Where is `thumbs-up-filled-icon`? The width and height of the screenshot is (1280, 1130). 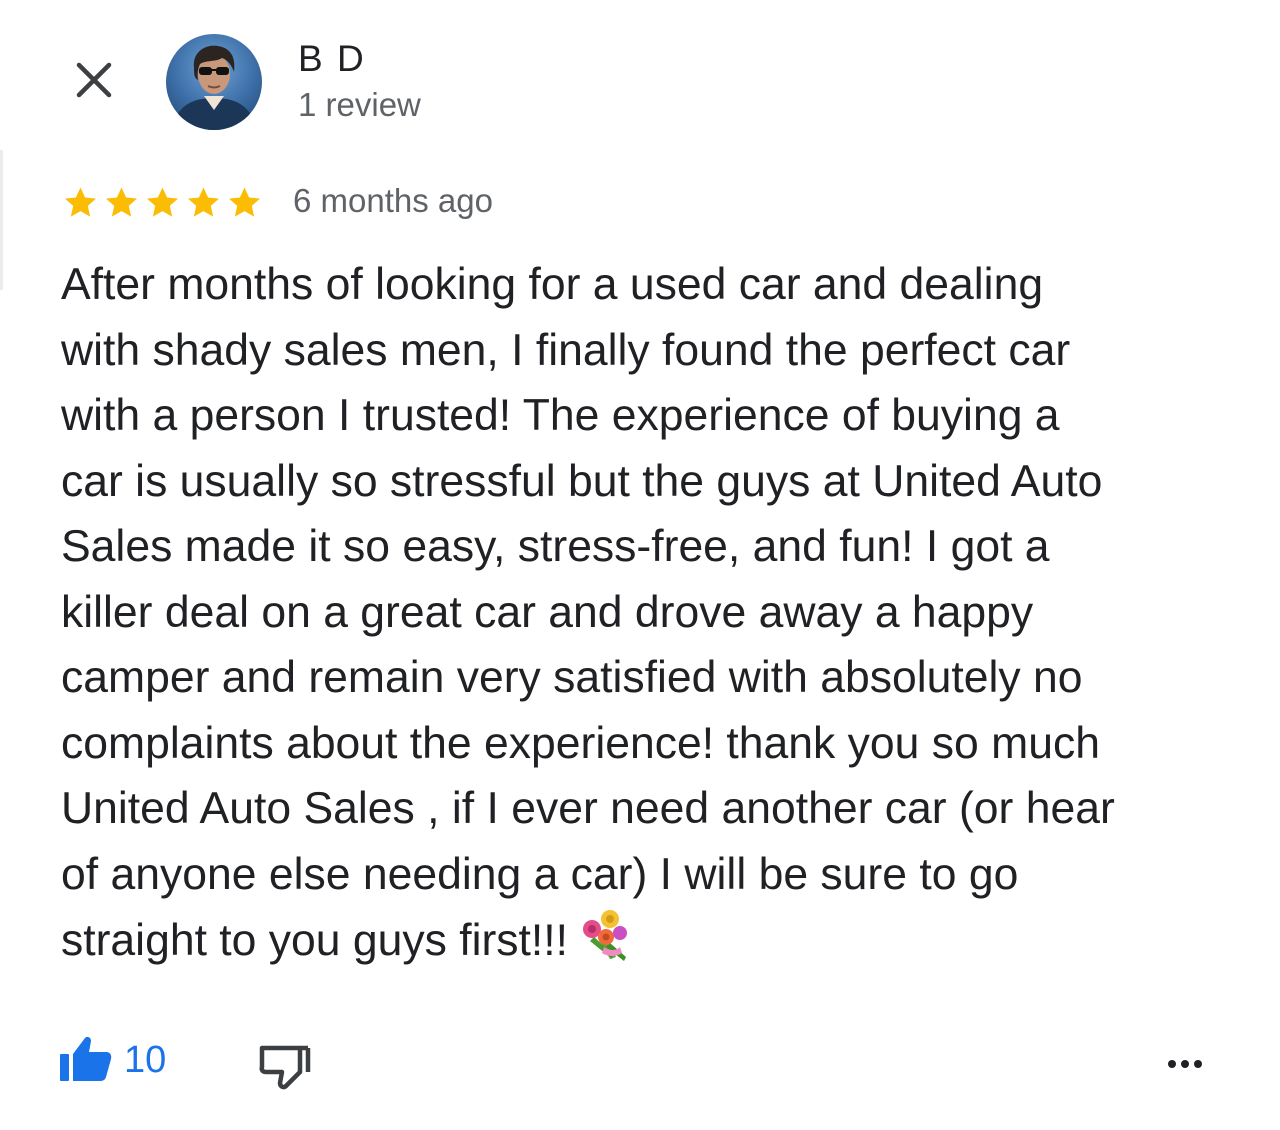 thumbs-up-filled-icon is located at coordinates (86, 1059).